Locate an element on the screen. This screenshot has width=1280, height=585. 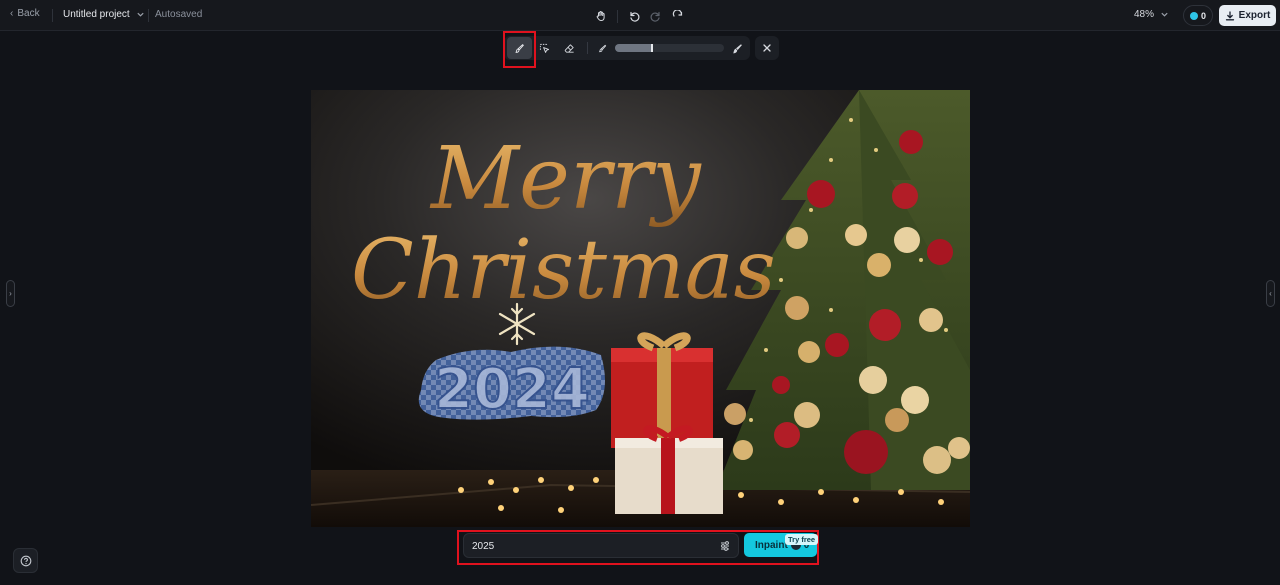
brush-tool-button is located at coordinates (519, 48).